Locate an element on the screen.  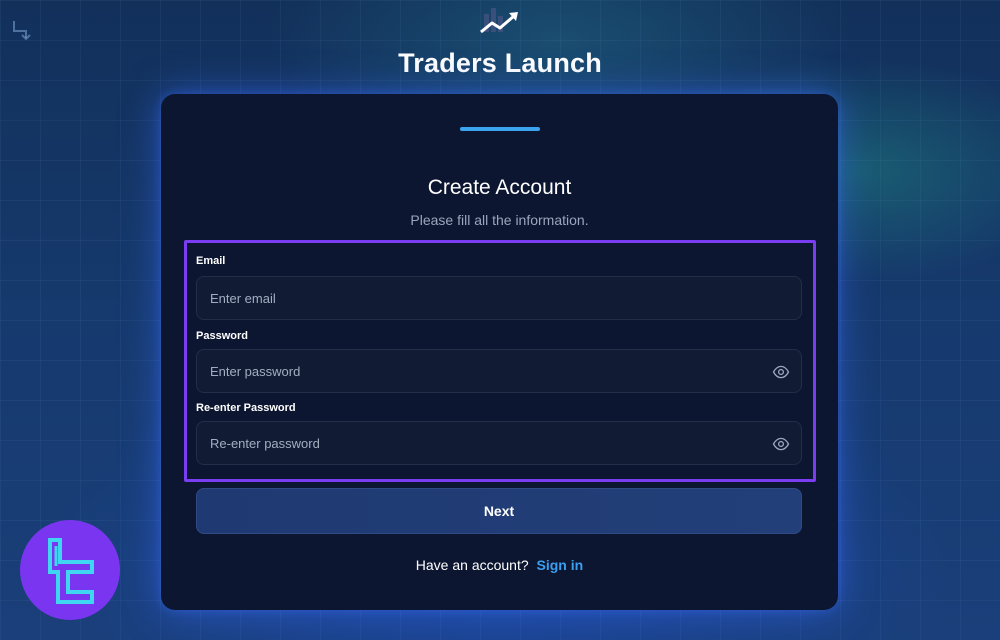
tradingfinder-logo-mark is located at coordinates (71, 571).